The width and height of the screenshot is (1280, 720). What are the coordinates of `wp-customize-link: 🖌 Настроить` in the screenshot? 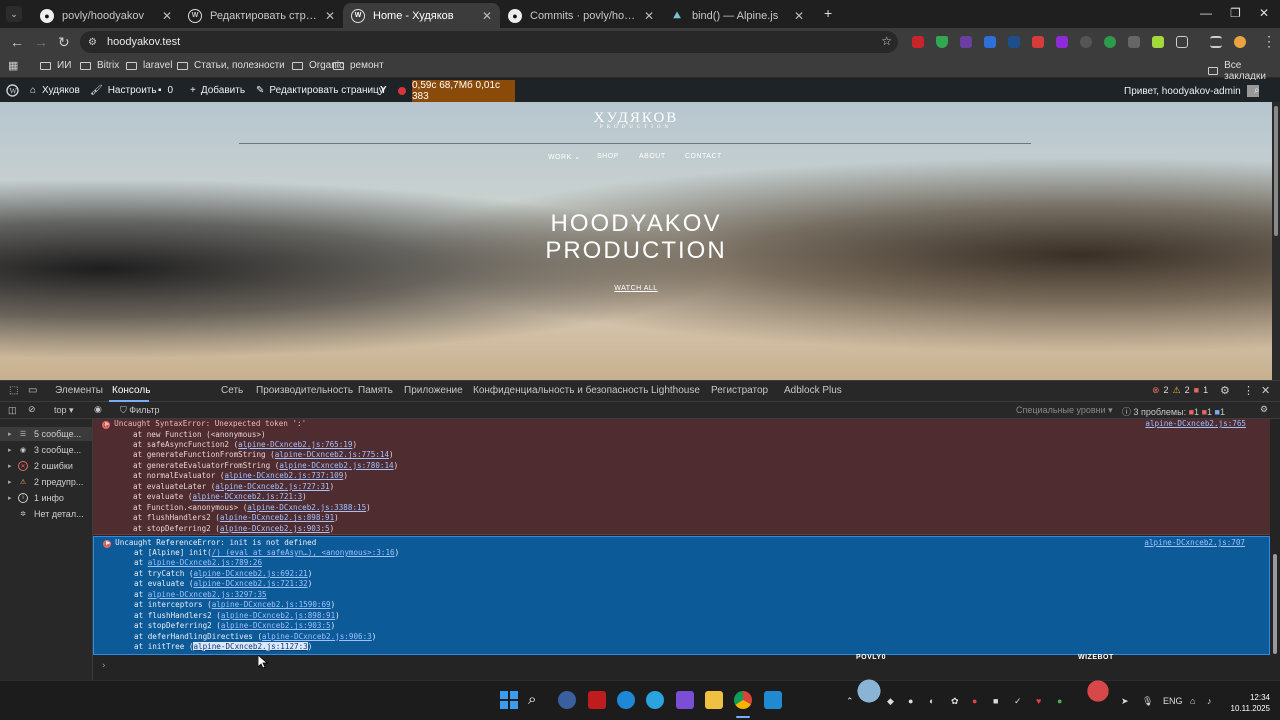 It's located at (123, 90).